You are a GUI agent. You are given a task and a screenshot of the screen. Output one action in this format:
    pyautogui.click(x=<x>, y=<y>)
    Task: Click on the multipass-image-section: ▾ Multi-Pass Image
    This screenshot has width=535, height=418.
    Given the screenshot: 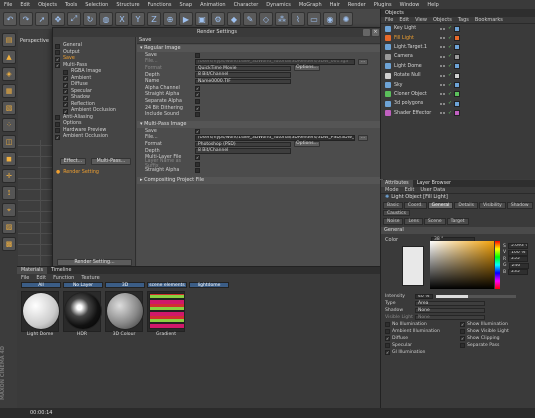 What is the action you would take?
    pyautogui.click(x=260, y=124)
    